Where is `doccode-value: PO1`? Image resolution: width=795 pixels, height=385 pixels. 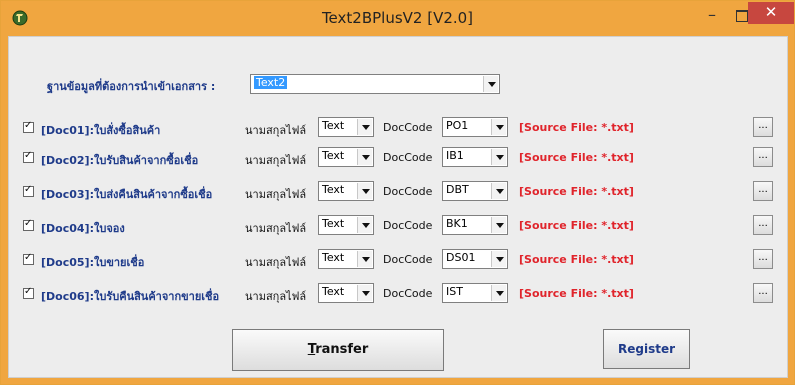 doccode-value: PO1 is located at coordinates (457, 125).